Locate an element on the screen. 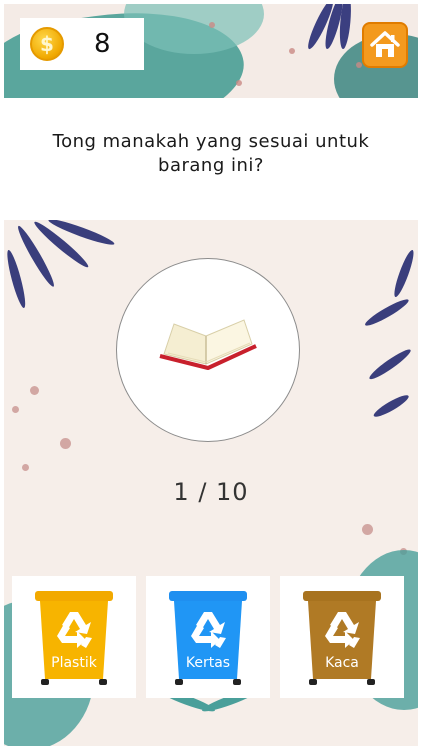  glass-bin-icon: Kaca is located at coordinates (342, 638).